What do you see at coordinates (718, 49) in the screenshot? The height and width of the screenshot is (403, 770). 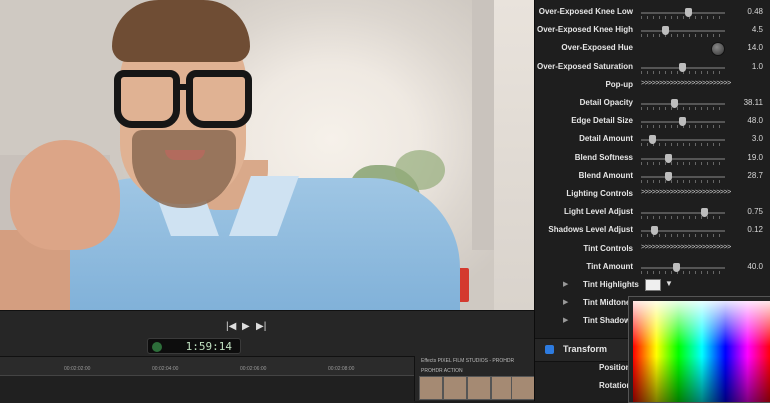 I see `hue-dial` at bounding box center [718, 49].